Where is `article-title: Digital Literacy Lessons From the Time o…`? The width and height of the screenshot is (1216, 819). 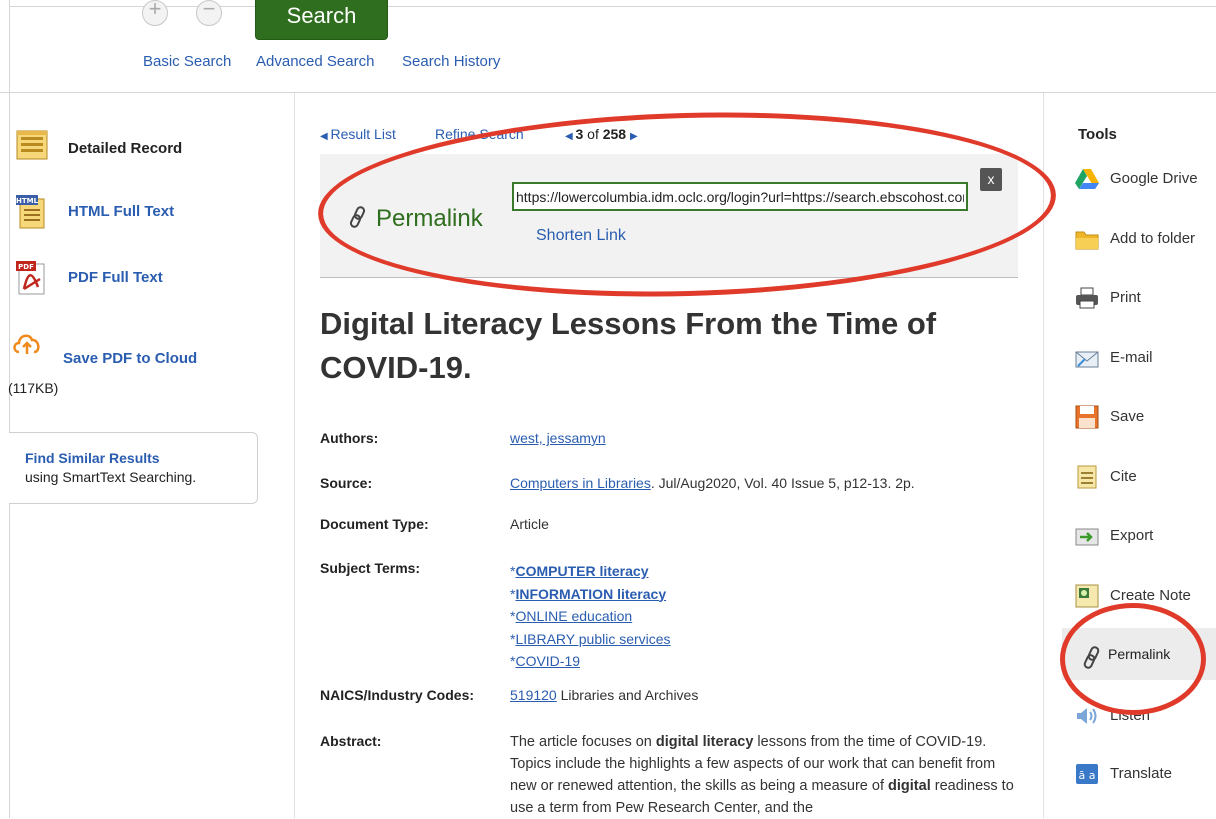 article-title: Digital Literacy Lessons From the Time o… is located at coordinates (628, 345).